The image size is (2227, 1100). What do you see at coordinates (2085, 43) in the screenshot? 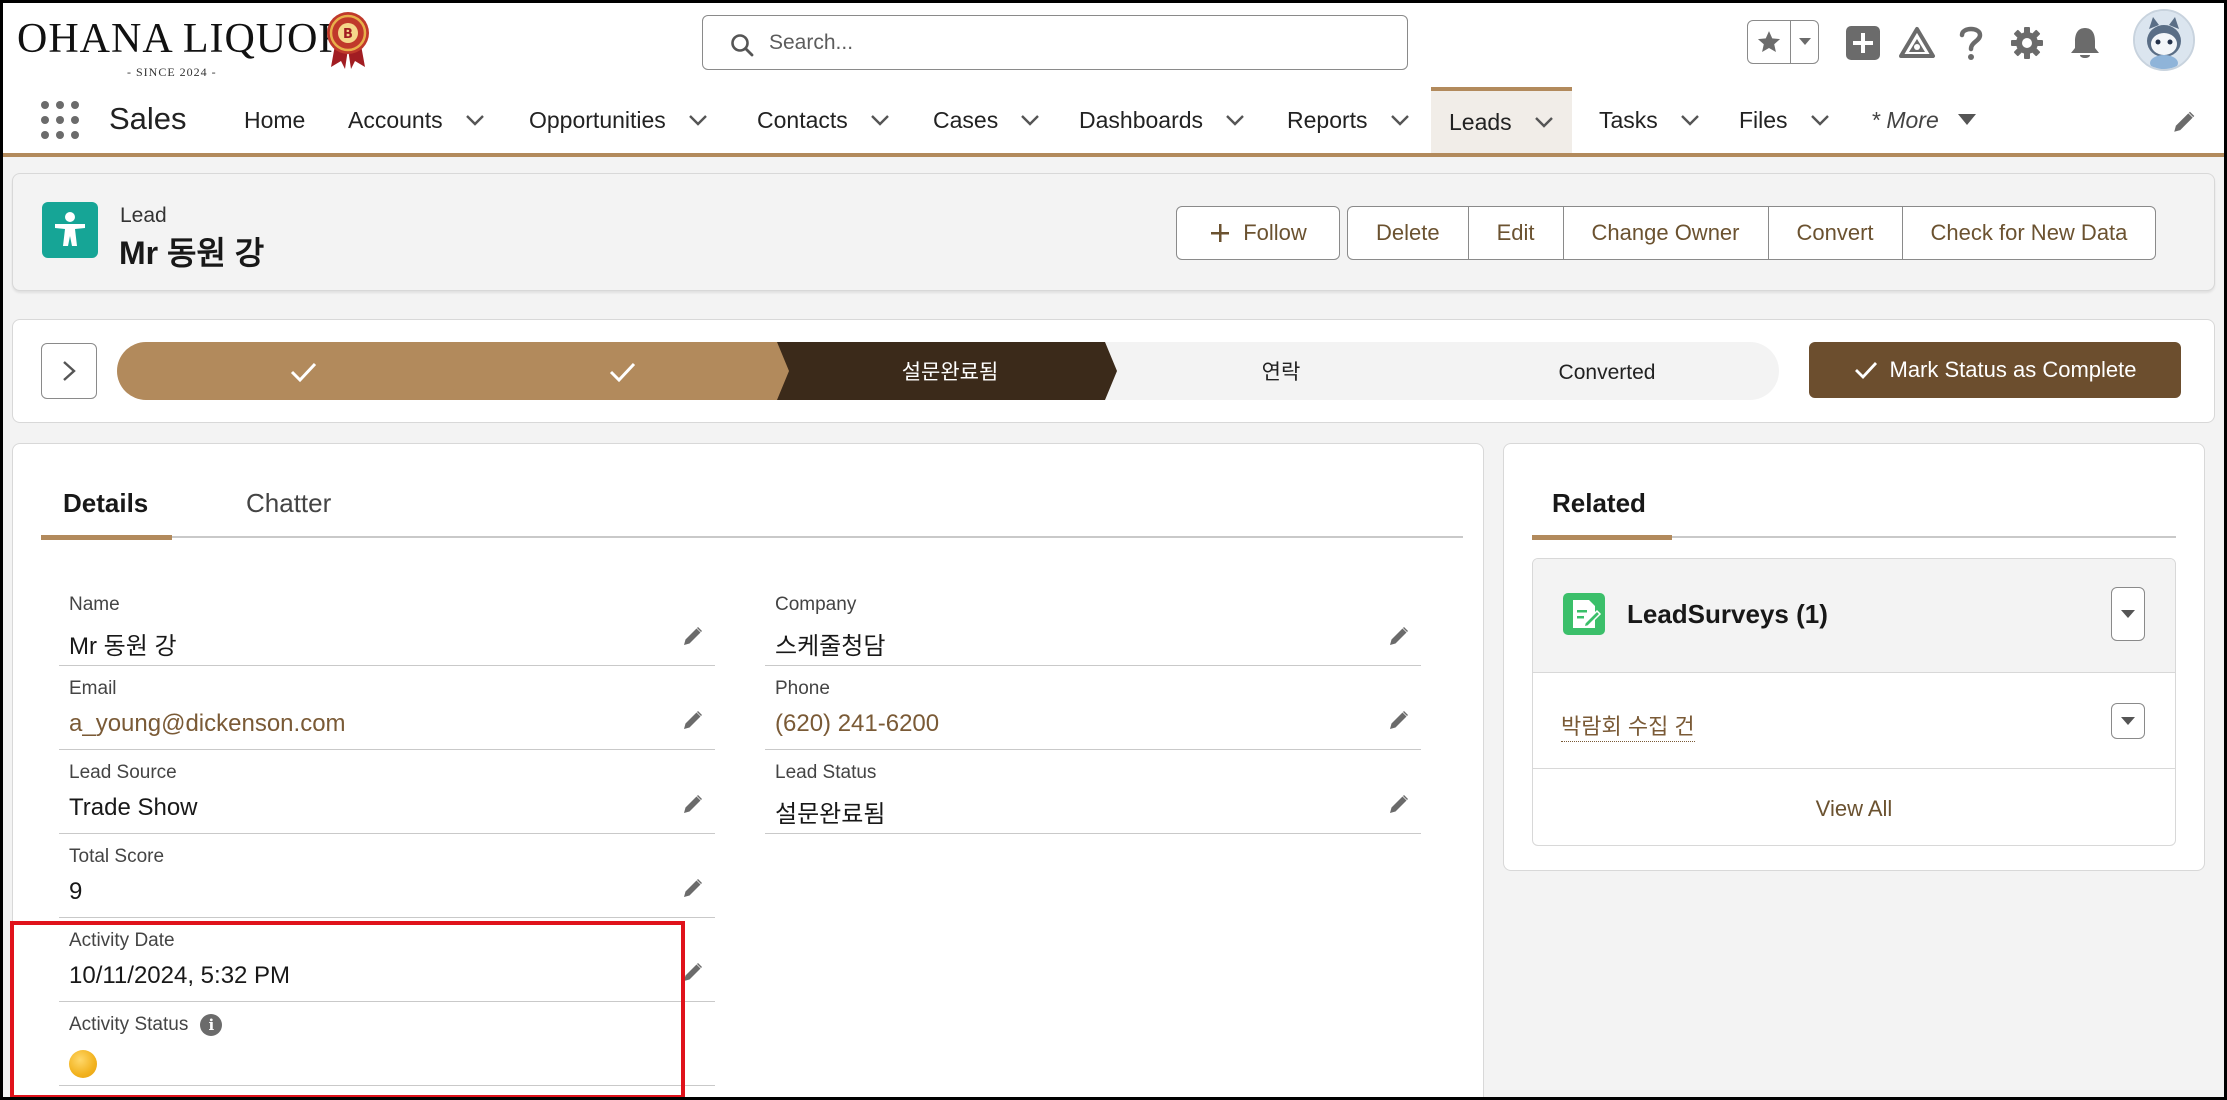
I see `notifications-button` at bounding box center [2085, 43].